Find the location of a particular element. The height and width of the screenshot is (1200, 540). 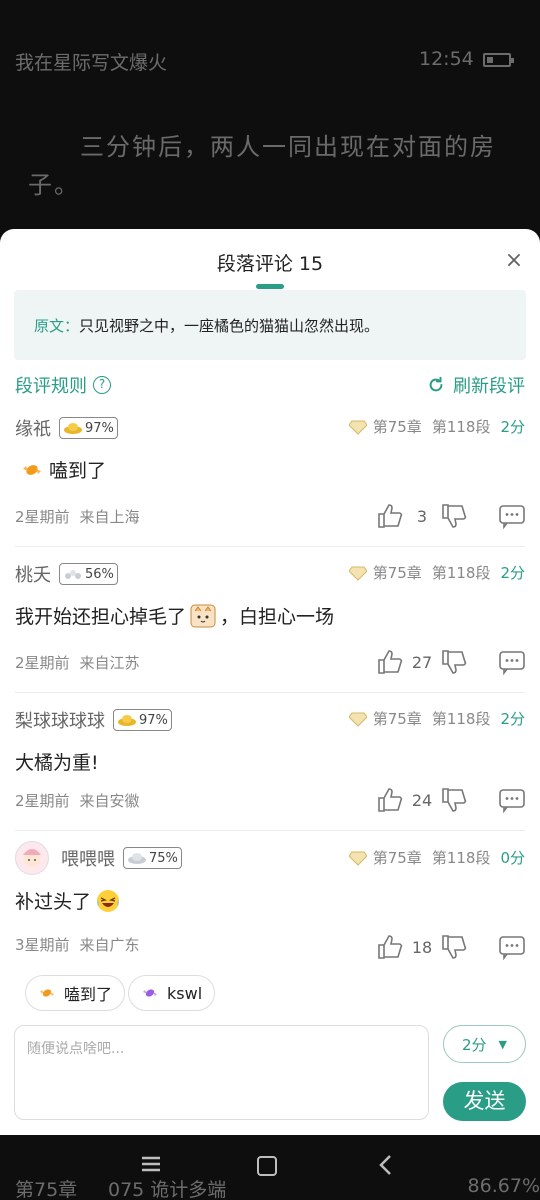

comment-meta: 第75章 第118段 0分 is located at coordinates (436, 857).